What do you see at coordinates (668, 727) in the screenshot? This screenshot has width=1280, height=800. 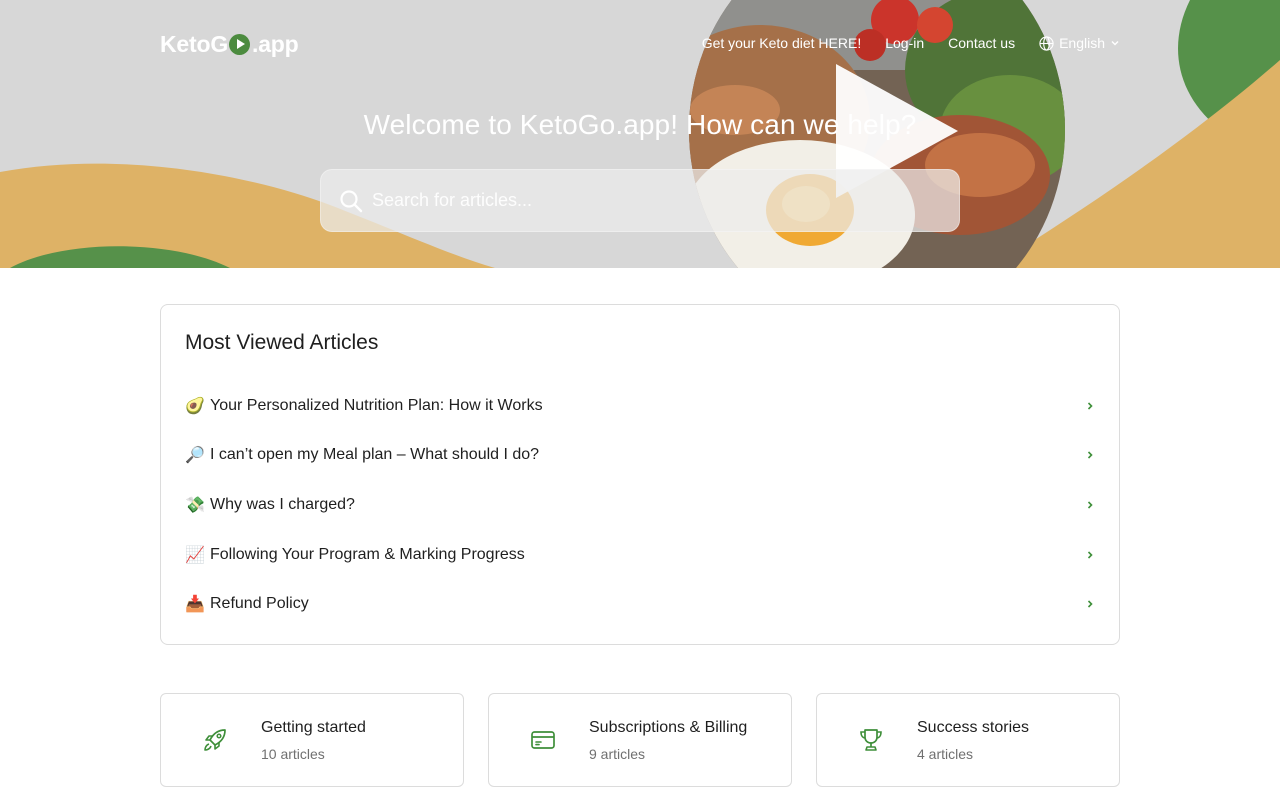 I see `category-name: Subscriptions & Billing` at bounding box center [668, 727].